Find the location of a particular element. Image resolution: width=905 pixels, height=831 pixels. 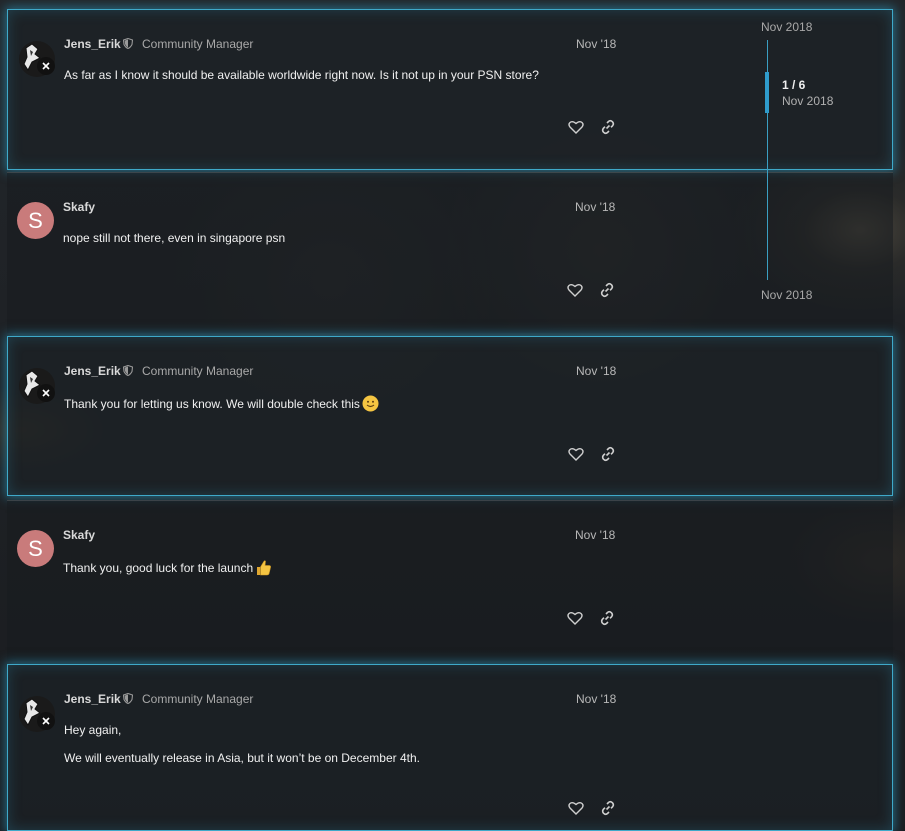

timeline-handle is located at coordinates (767, 92).